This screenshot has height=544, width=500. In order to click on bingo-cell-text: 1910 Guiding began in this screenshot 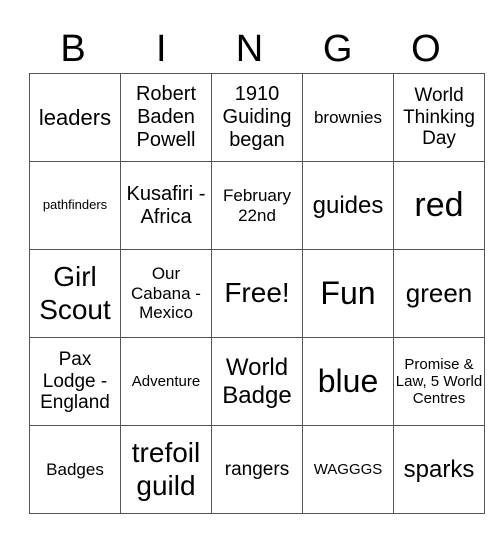, I will do `click(257, 117)`.